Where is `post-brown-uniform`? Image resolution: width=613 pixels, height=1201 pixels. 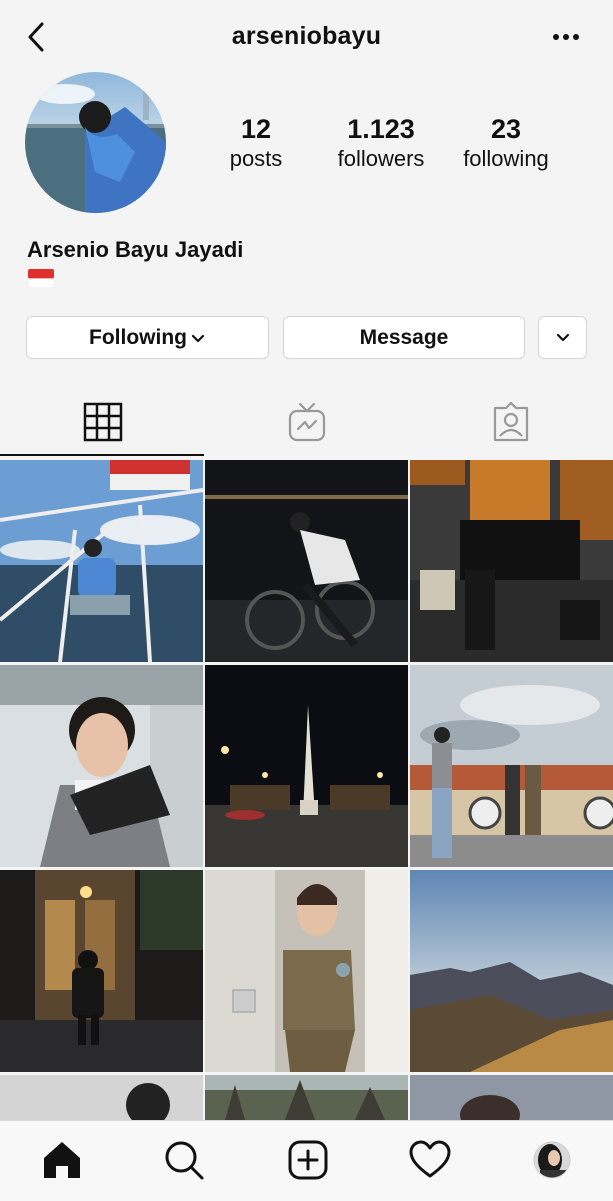
post-brown-uniform is located at coordinates (306, 971).